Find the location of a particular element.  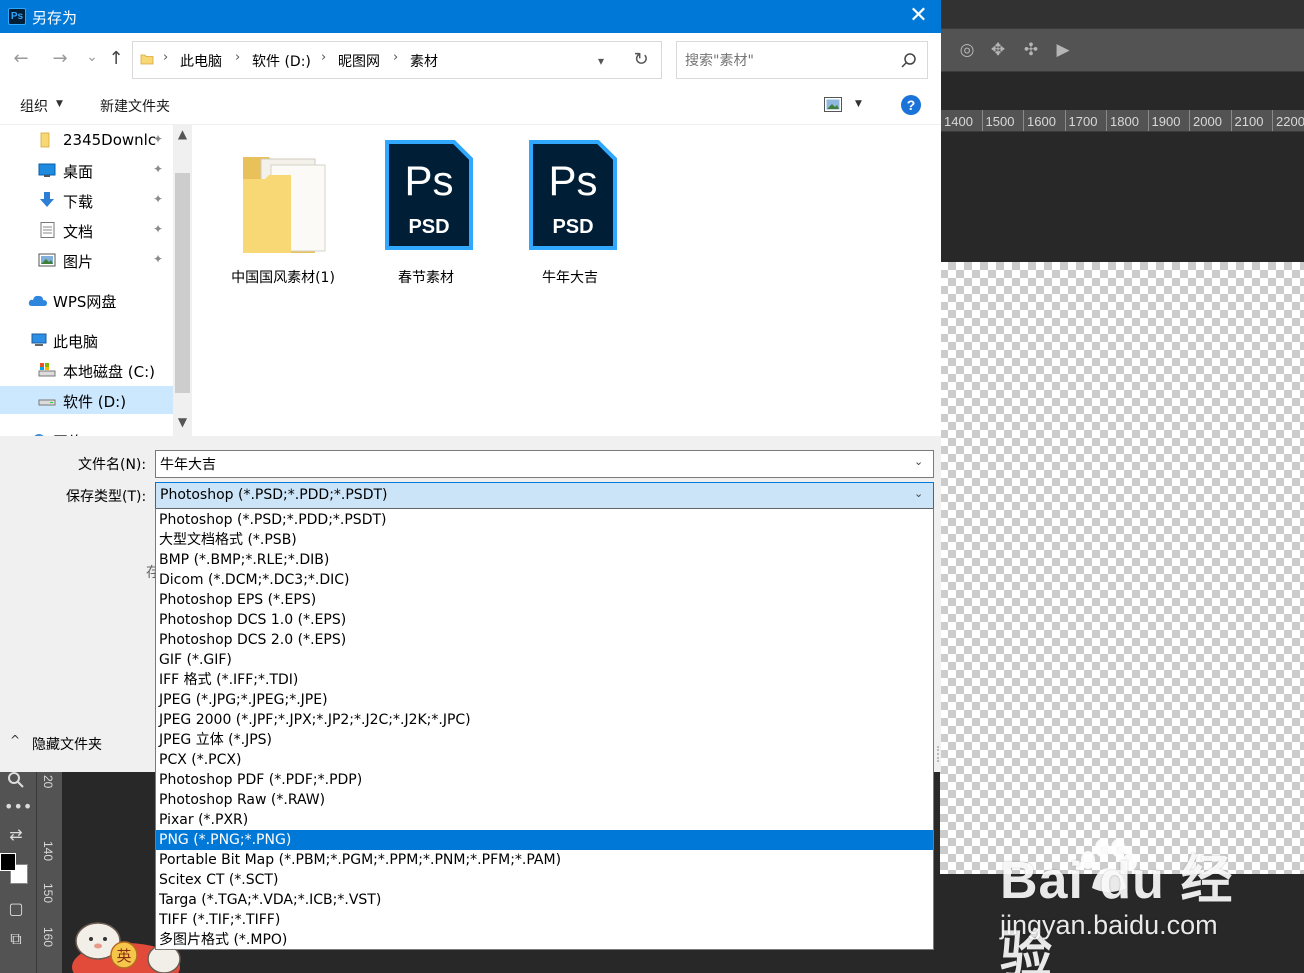

search-box is located at coordinates (802, 60).